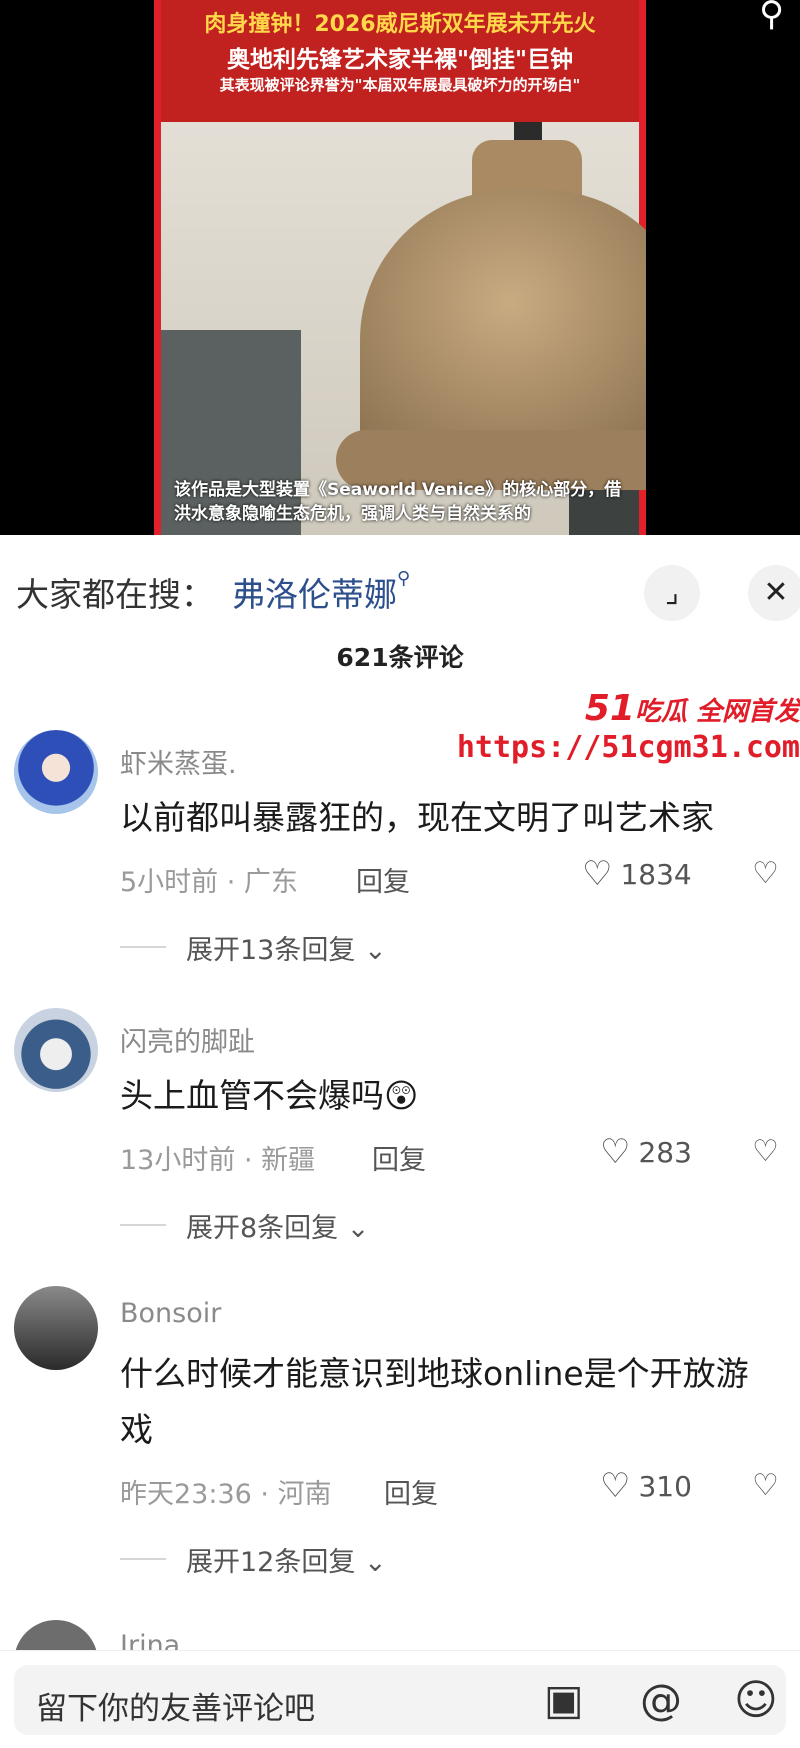  I want to click on video-title-line1: 肉身撞钟！2026威尼斯双年展未开先火, so click(400, 24).